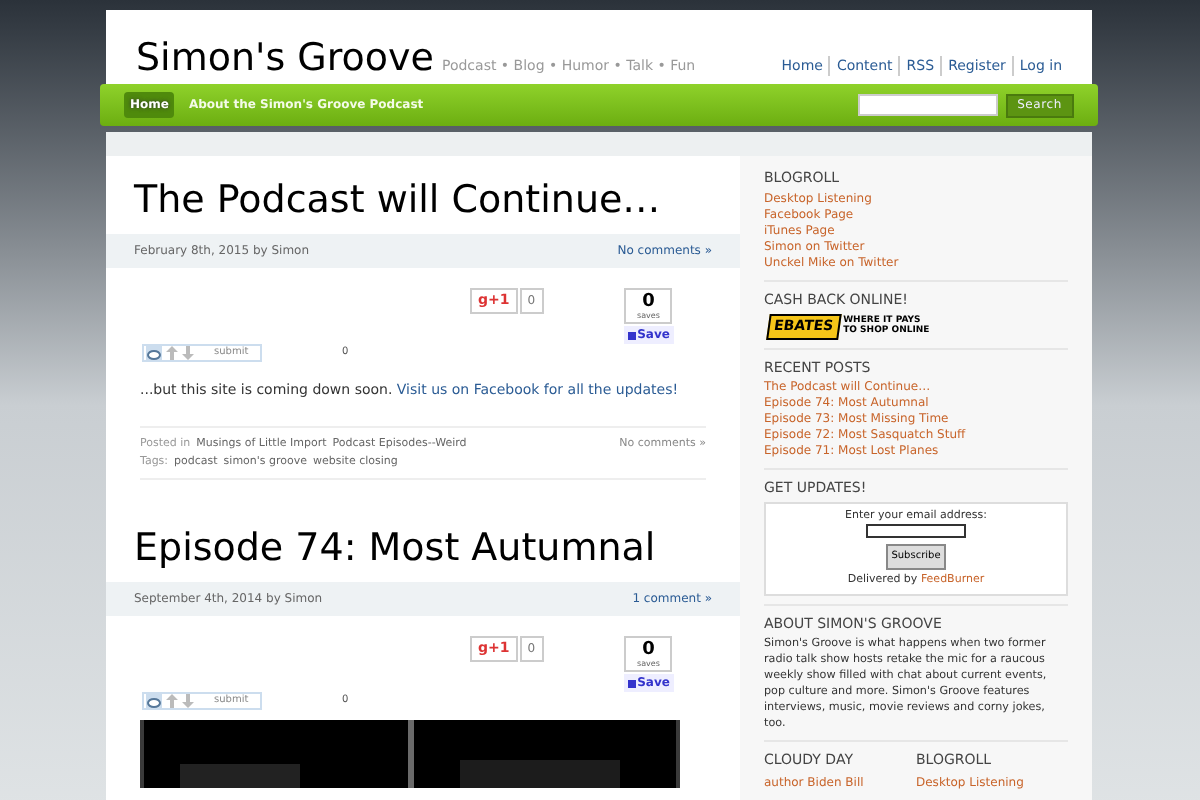 This screenshot has width=1200, height=800. I want to click on email-field, so click(916, 530).